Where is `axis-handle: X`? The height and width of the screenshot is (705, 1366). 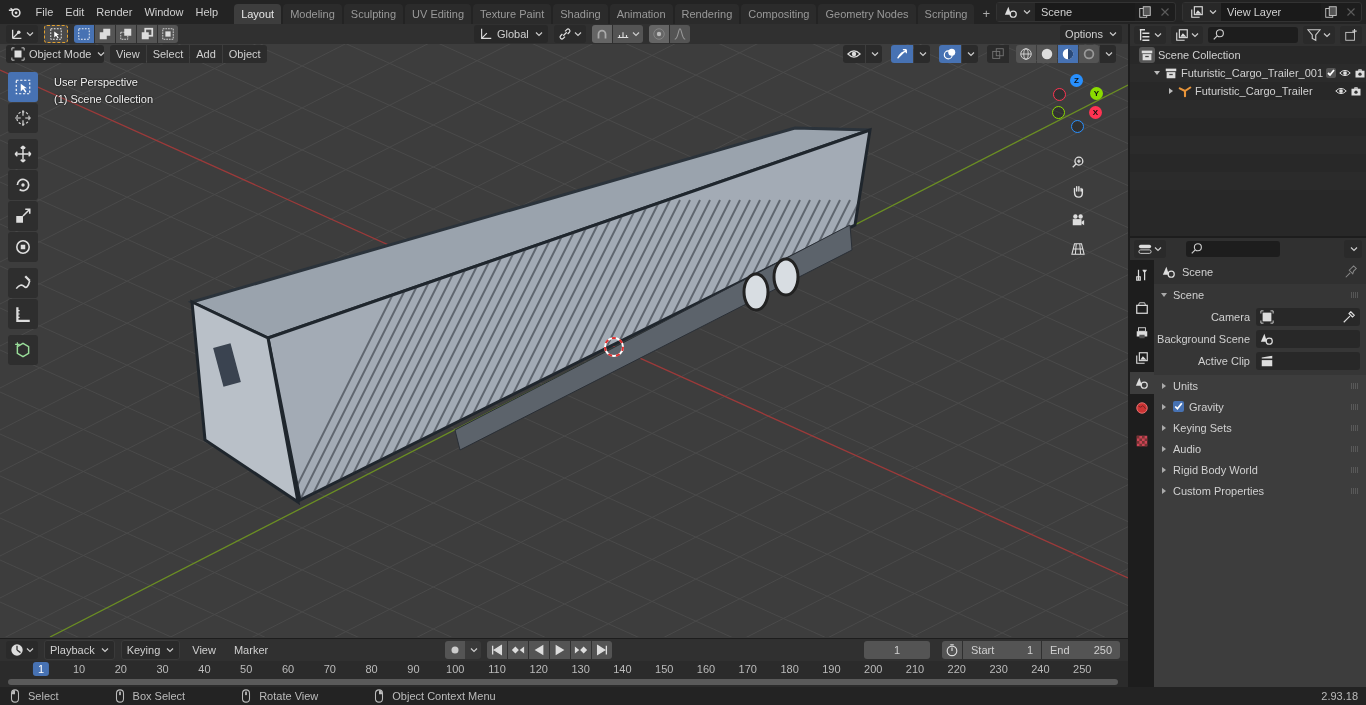
axis-handle: X is located at coordinates (1095, 112).